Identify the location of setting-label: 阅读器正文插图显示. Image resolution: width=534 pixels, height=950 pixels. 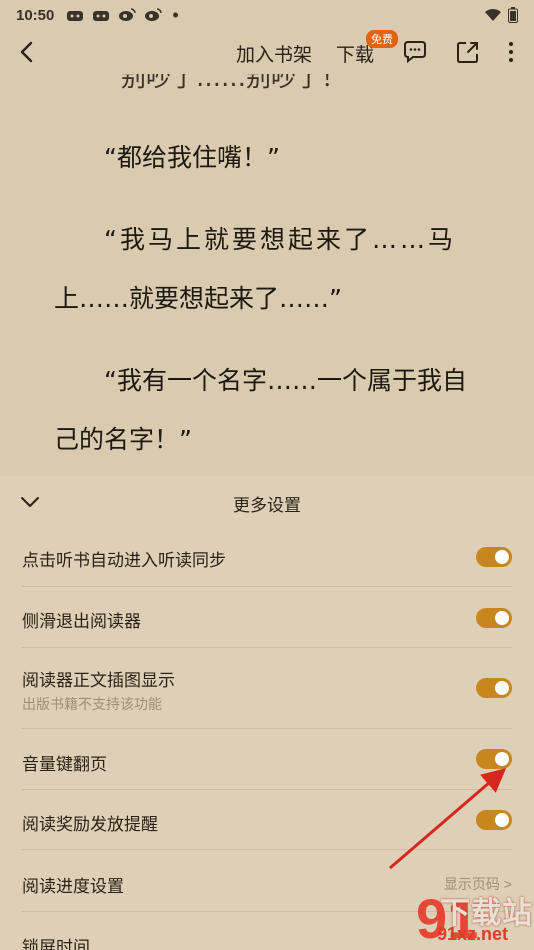
(98, 680).